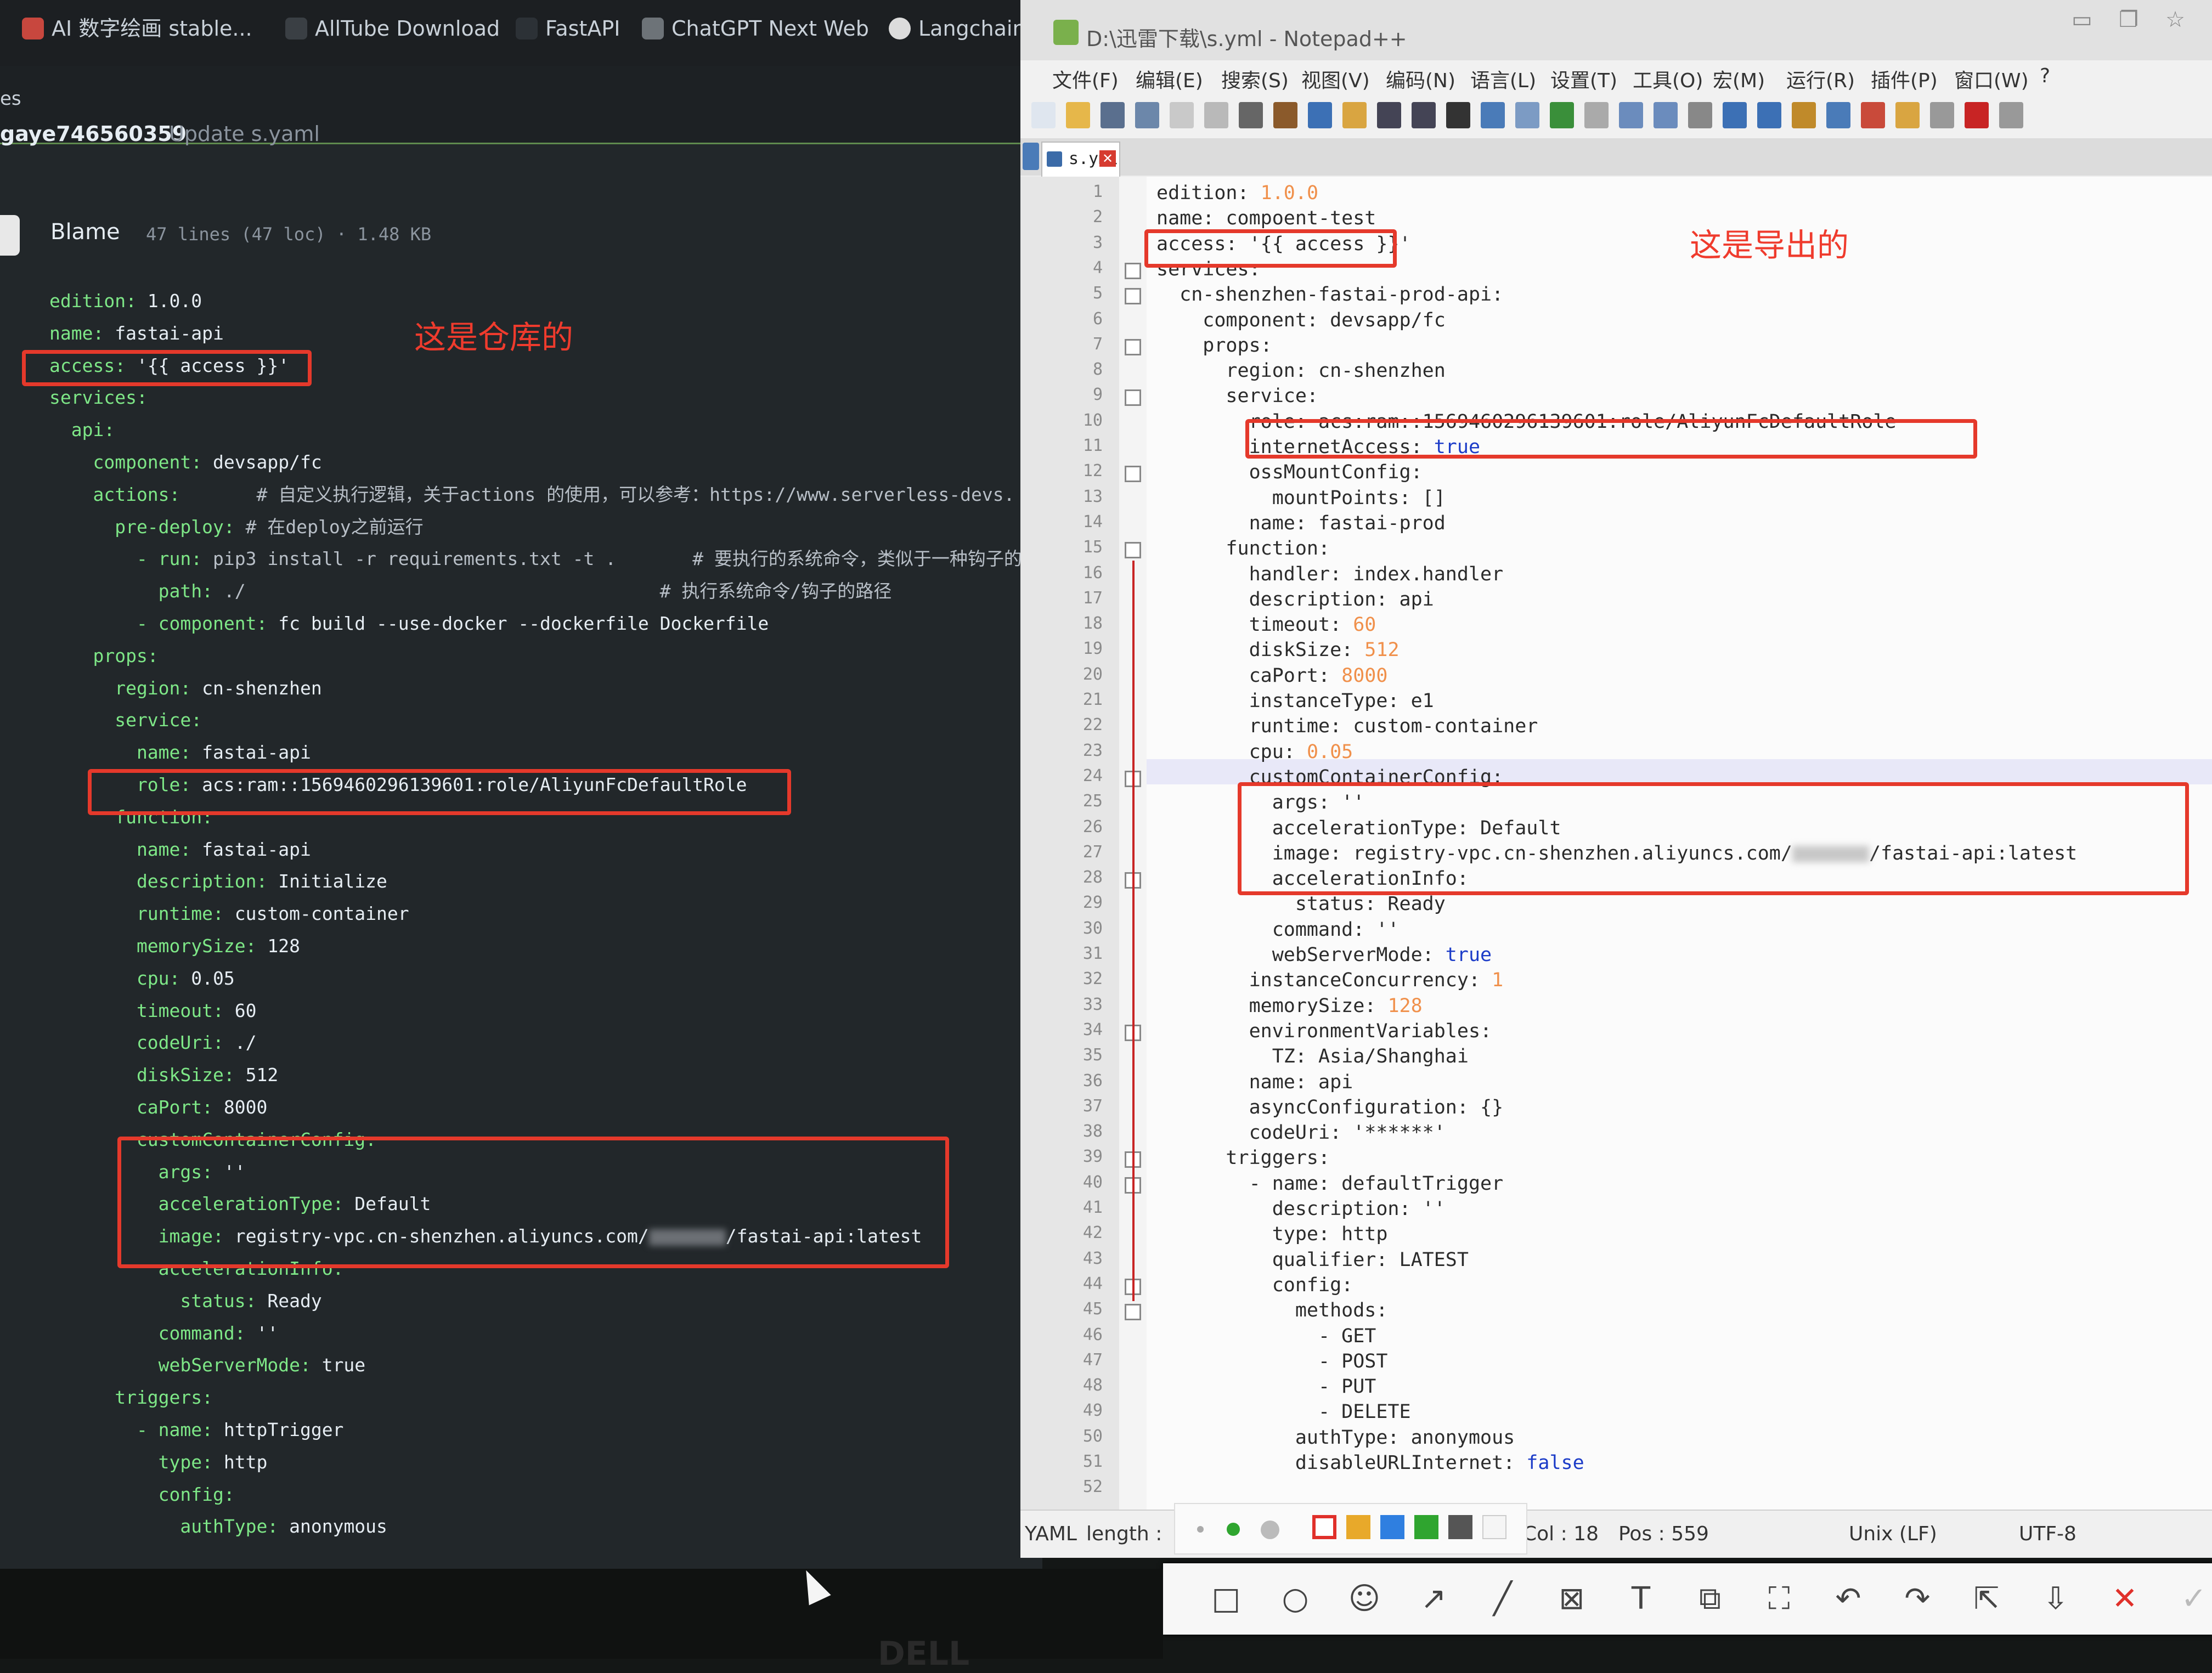 The width and height of the screenshot is (2212, 1673). What do you see at coordinates (1434, 1599) in the screenshot?
I see `arrow-icon: ↗` at bounding box center [1434, 1599].